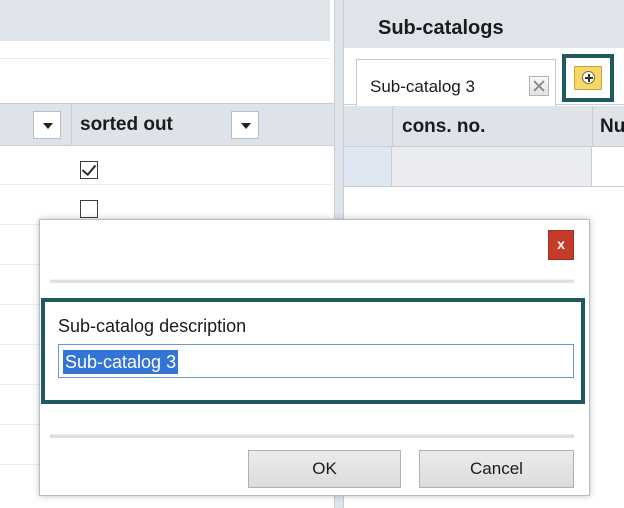 Image resolution: width=624 pixels, height=508 pixels. Describe the element at coordinates (496, 469) in the screenshot. I see `cancel-button: Cancel` at that location.